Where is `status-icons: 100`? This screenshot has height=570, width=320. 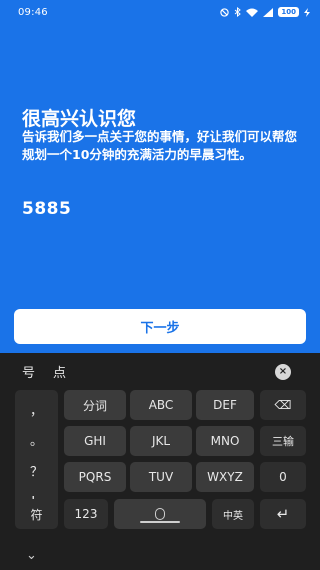
status-icons: 100 is located at coordinates (265, 12).